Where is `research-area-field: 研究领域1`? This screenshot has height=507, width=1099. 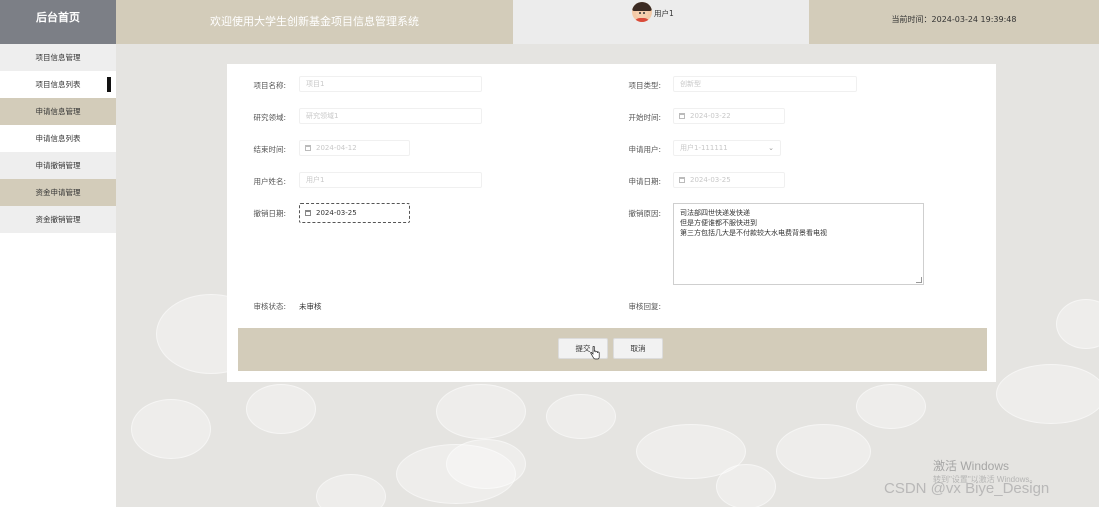
research-area-field: 研究领域1 is located at coordinates (390, 116).